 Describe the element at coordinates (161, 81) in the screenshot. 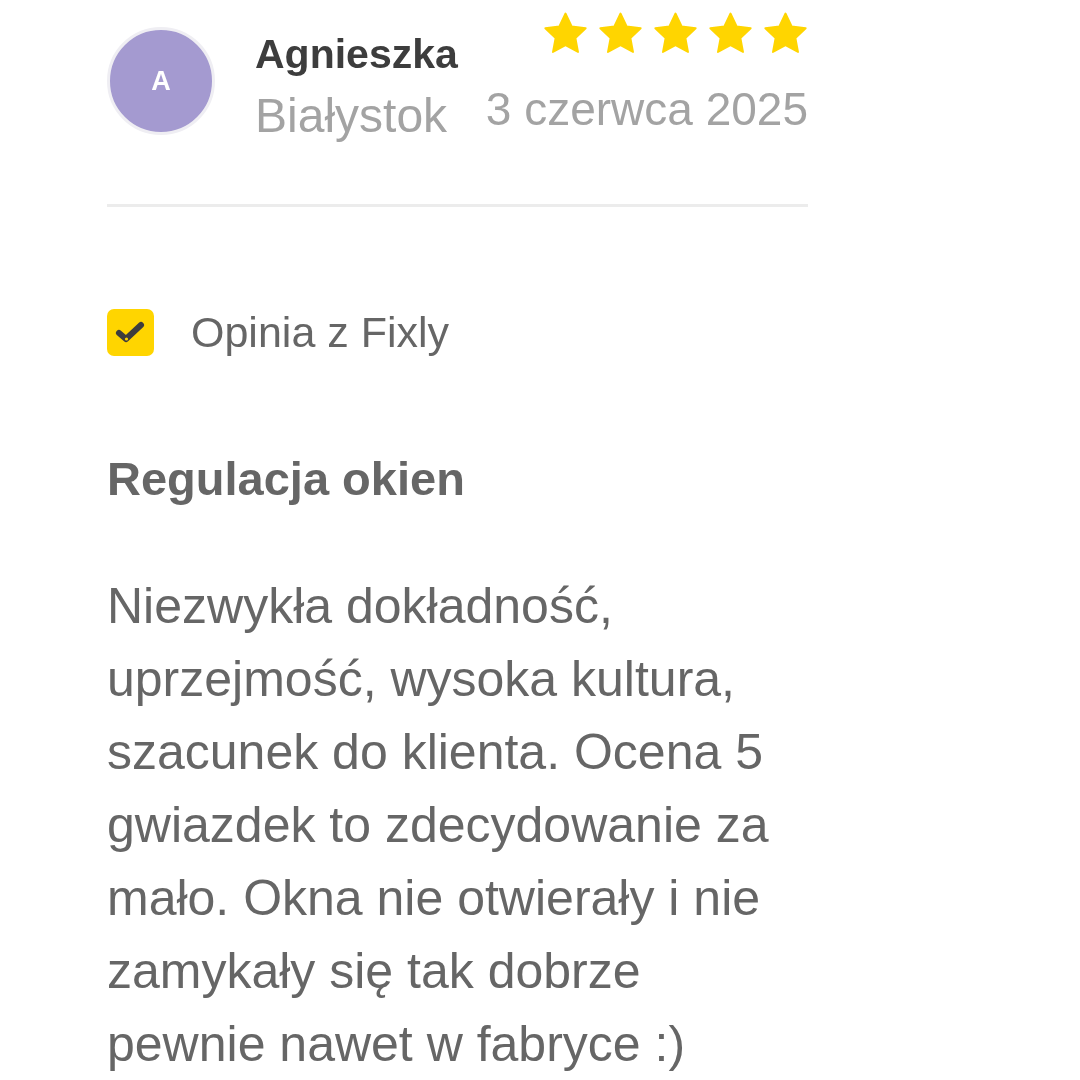

I see `avatar: A` at that location.